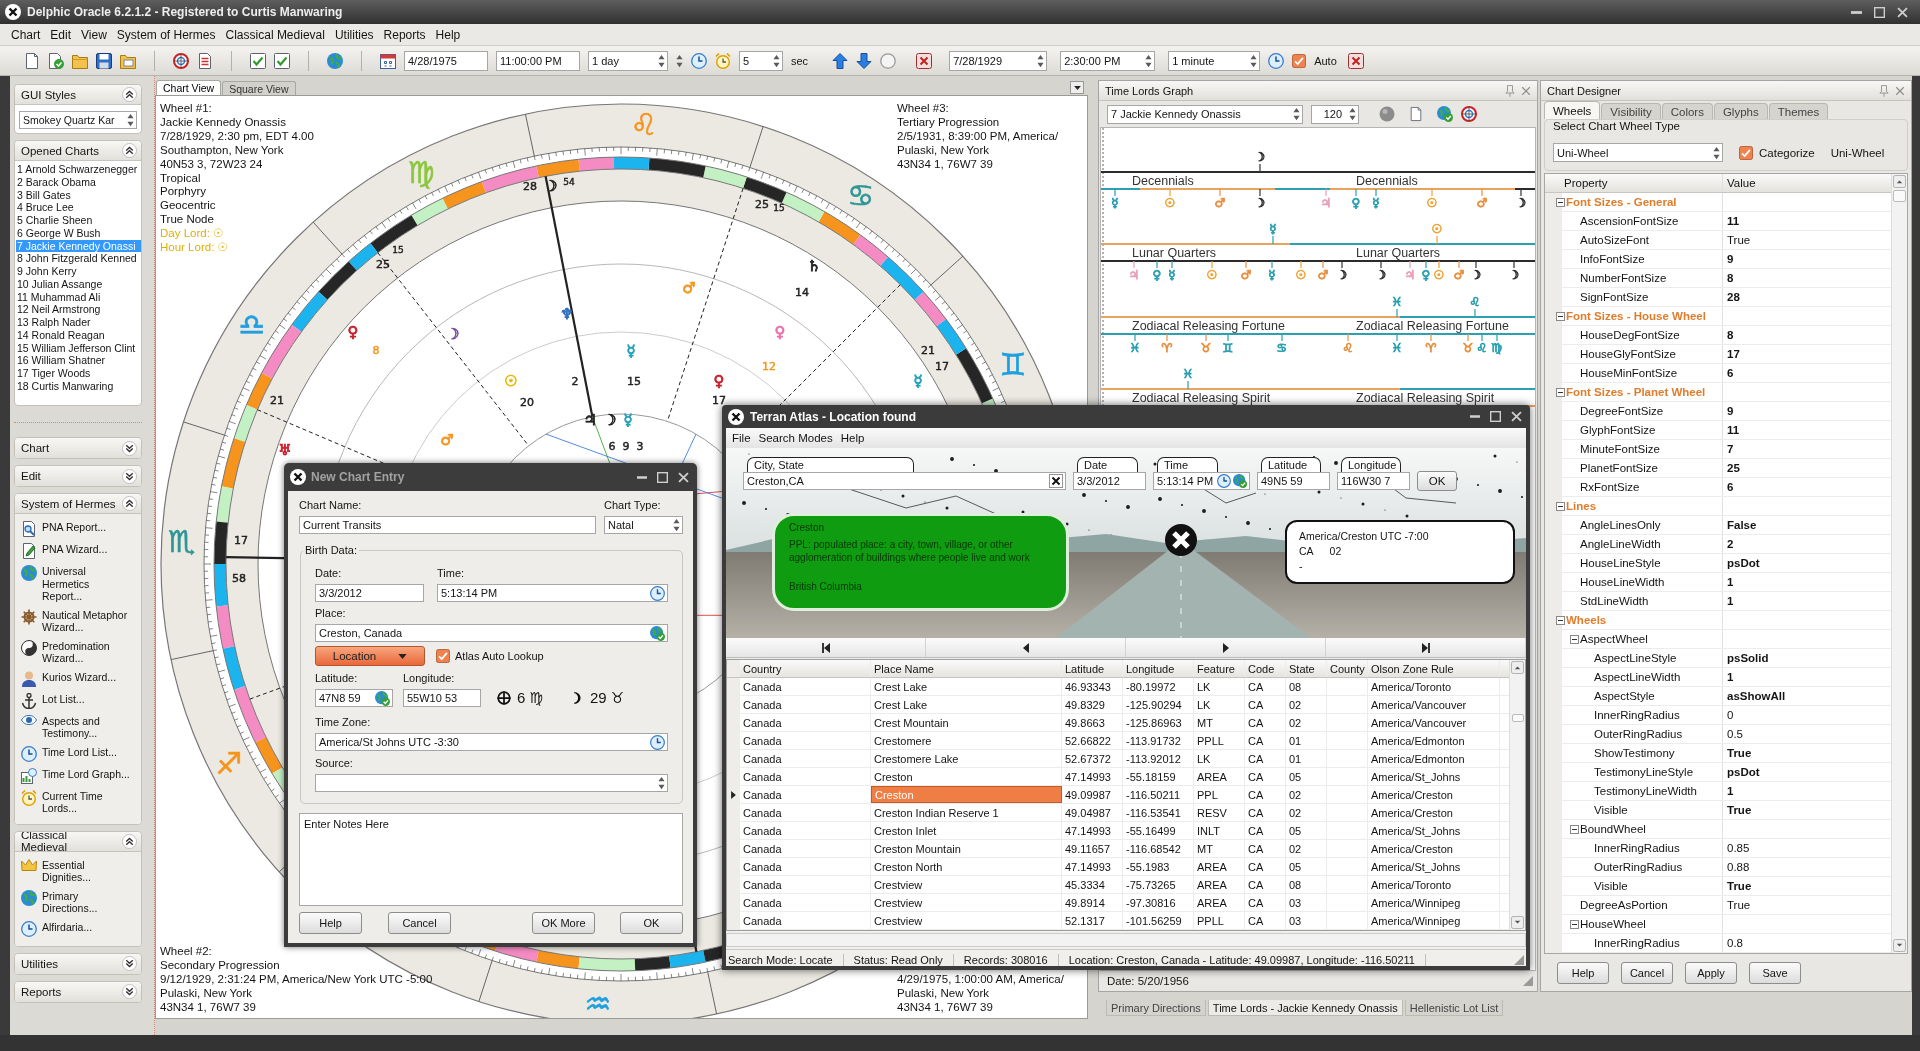  Describe the element at coordinates (181, 60) in the screenshot. I see `target-icon` at that location.